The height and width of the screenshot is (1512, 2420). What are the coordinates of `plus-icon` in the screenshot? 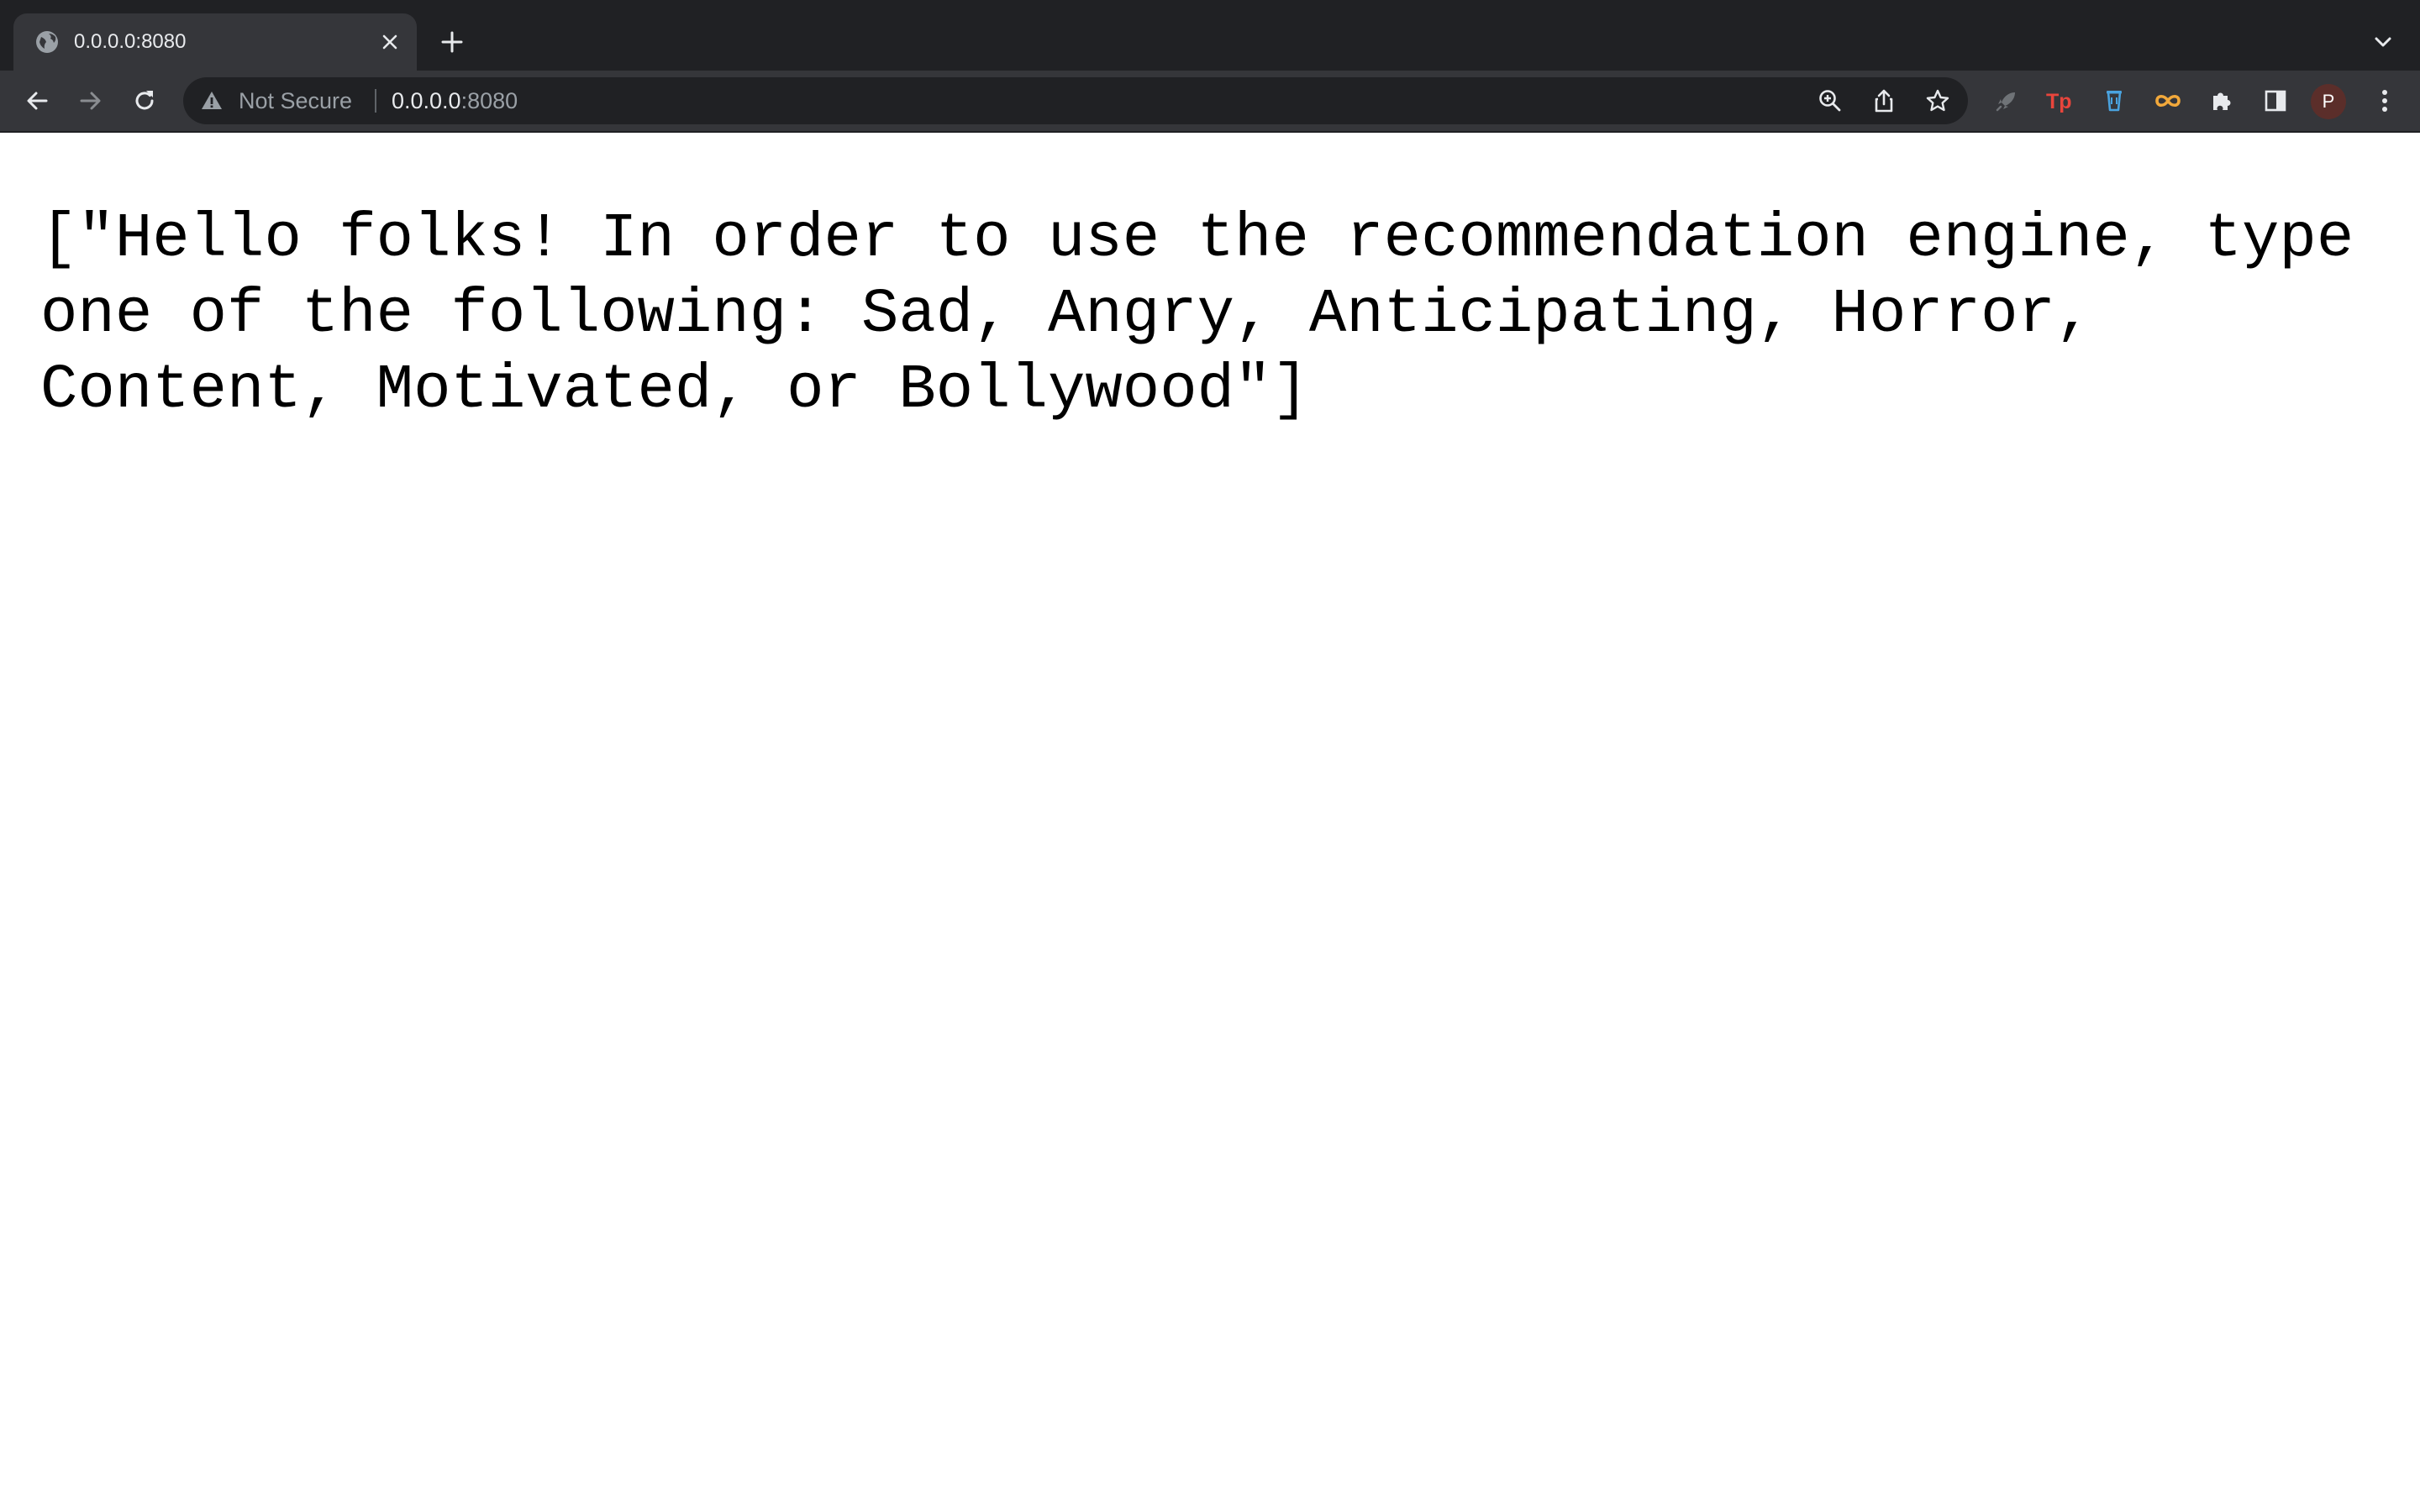 It's located at (452, 42).